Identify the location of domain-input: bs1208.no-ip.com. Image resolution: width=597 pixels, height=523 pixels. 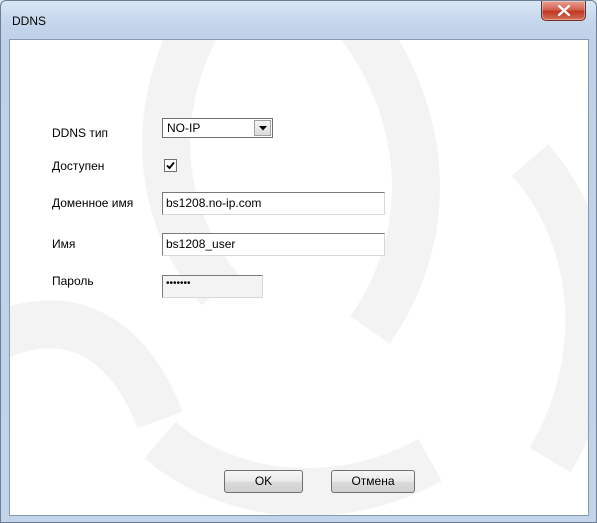
(273, 203).